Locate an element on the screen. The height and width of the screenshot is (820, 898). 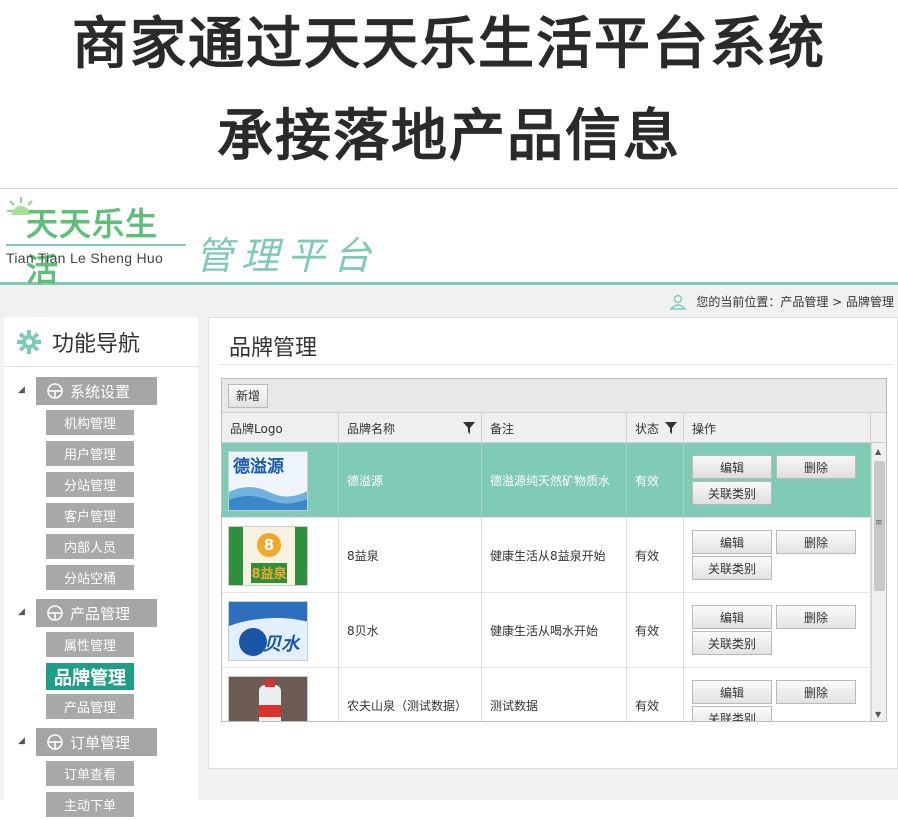
nav-item-substations: 分站管理 is located at coordinates (101, 484).